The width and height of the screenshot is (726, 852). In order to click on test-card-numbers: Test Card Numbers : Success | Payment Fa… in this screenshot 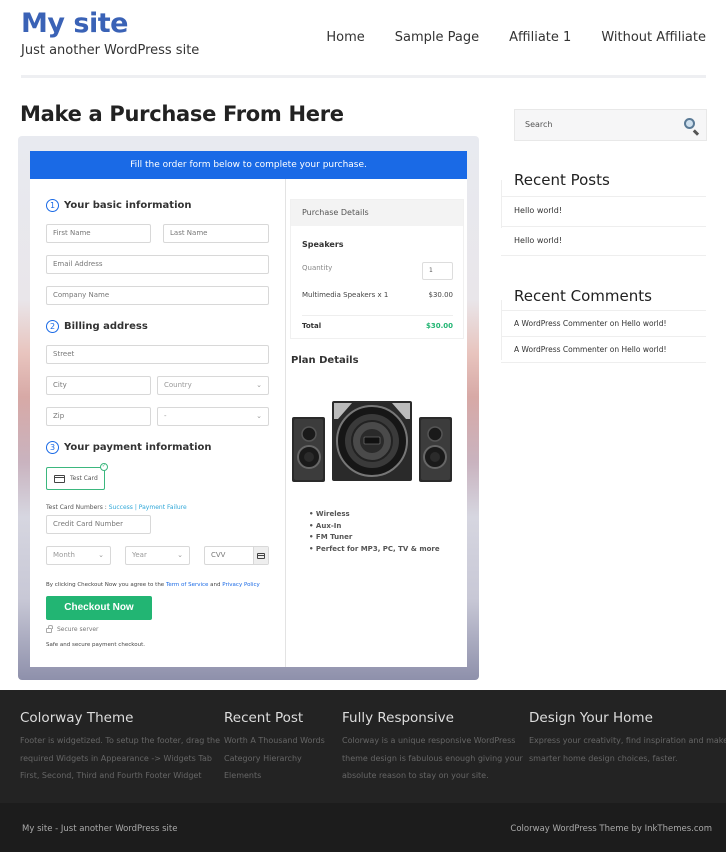, I will do `click(116, 507)`.